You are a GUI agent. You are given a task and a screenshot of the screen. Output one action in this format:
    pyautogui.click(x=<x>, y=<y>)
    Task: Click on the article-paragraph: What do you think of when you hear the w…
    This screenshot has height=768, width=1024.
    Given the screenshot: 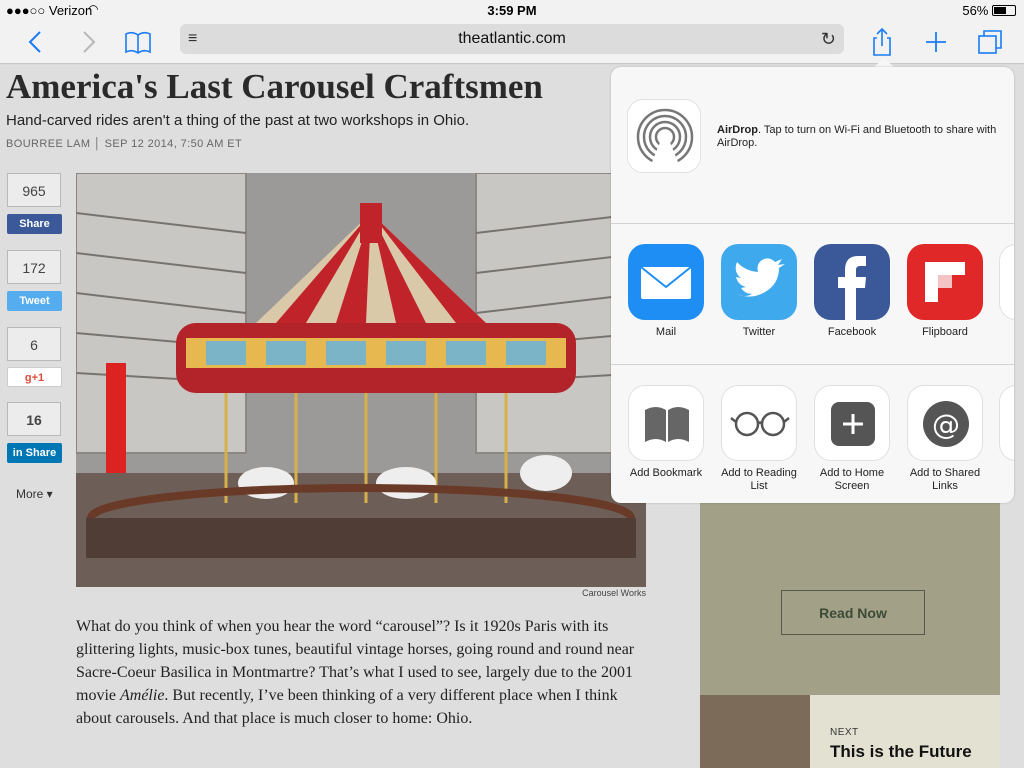 What is the action you would take?
    pyautogui.click(x=361, y=672)
    